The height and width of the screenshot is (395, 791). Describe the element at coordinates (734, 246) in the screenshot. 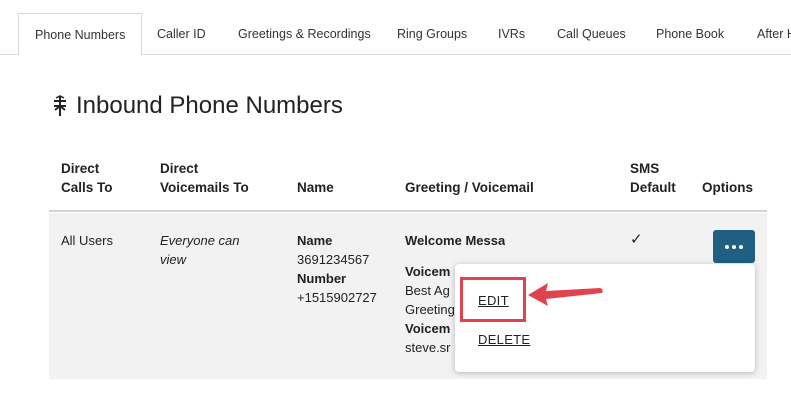

I see `options-button` at that location.